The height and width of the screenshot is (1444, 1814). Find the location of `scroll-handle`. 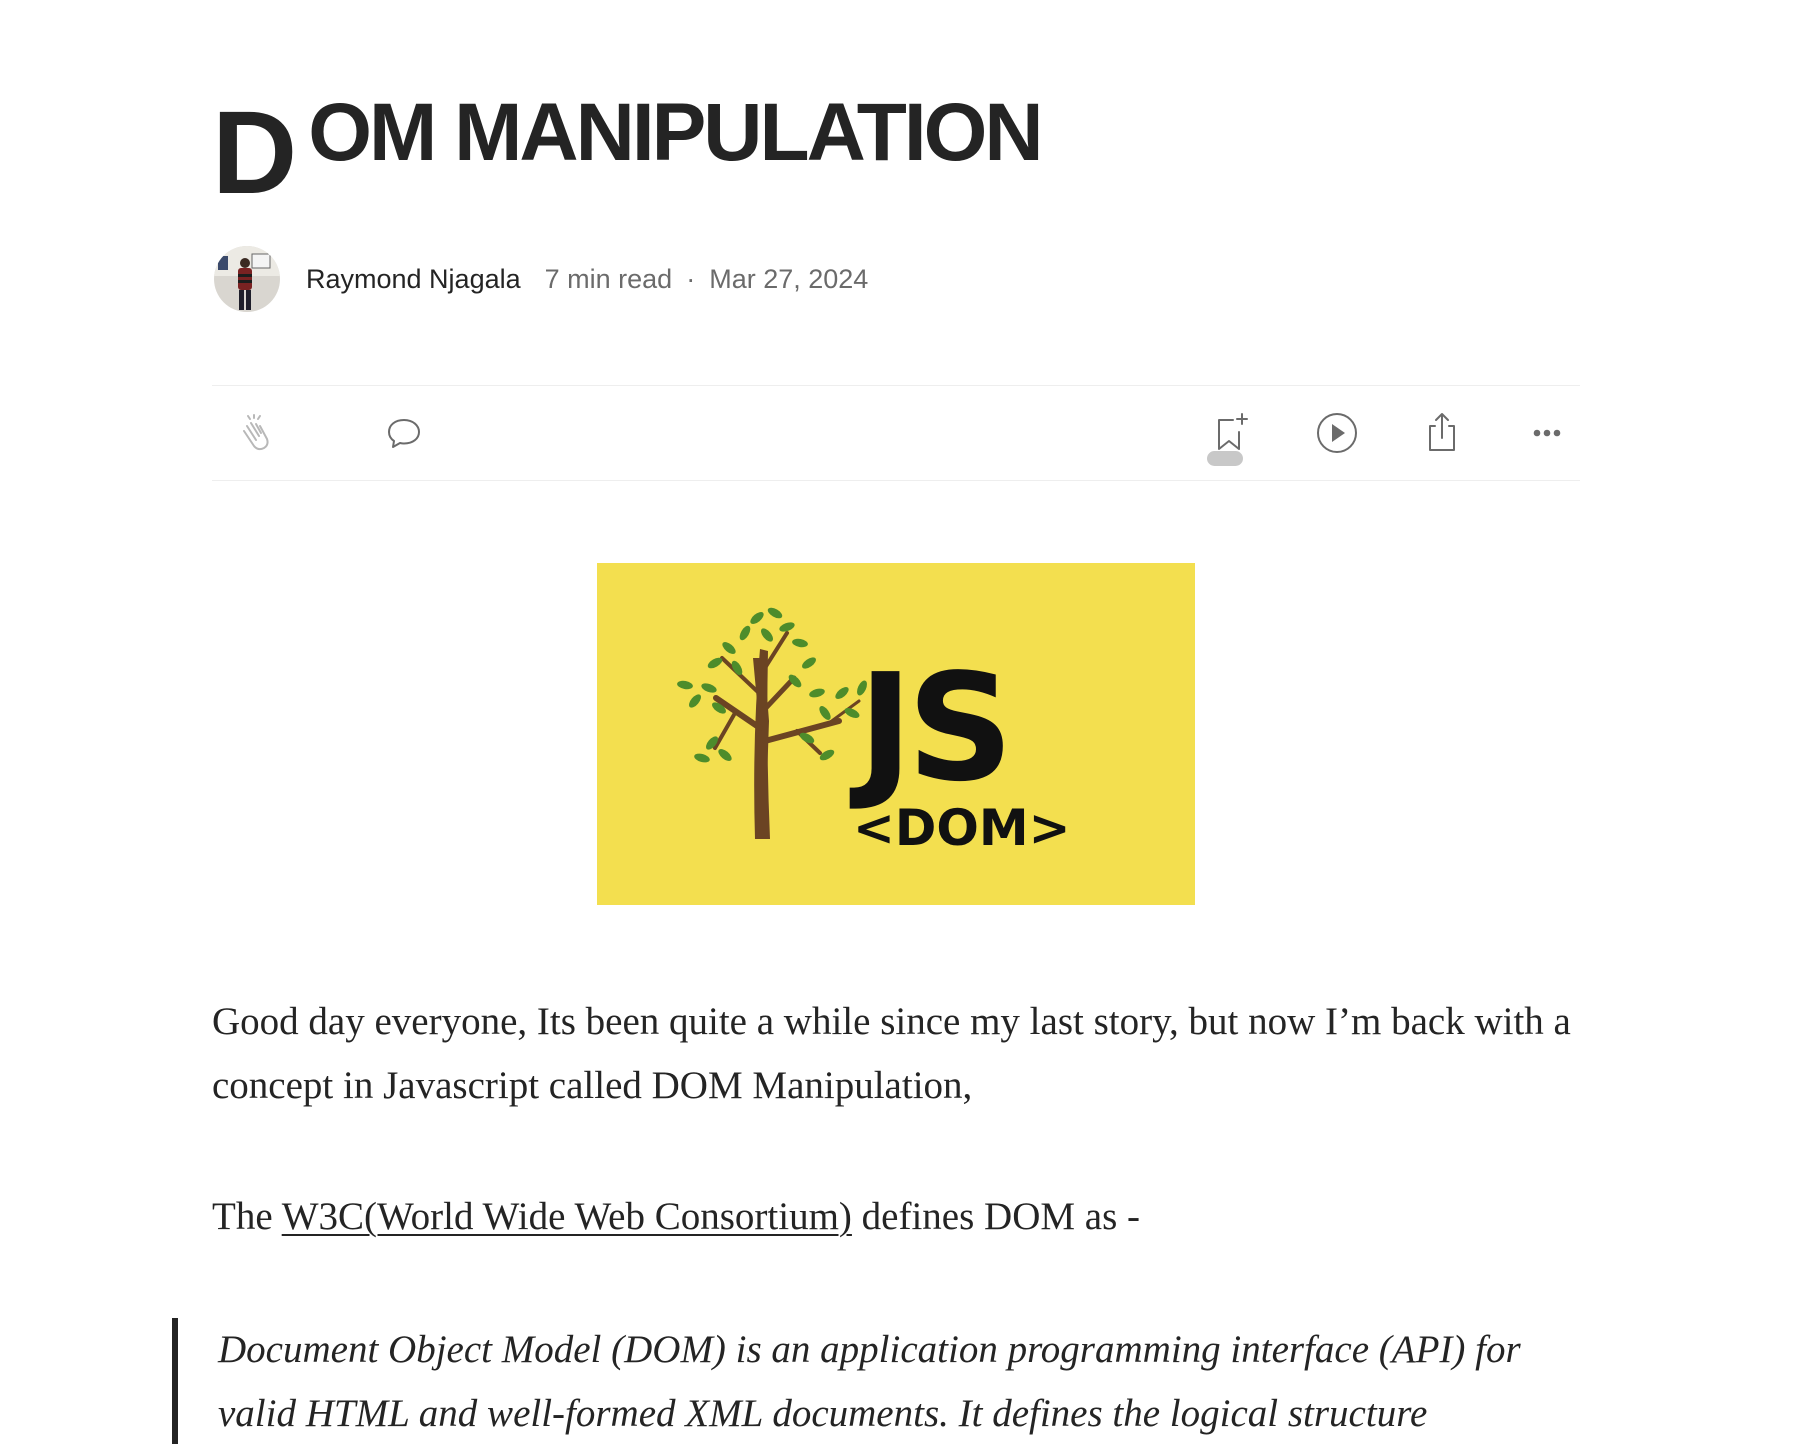

scroll-handle is located at coordinates (1225, 458).